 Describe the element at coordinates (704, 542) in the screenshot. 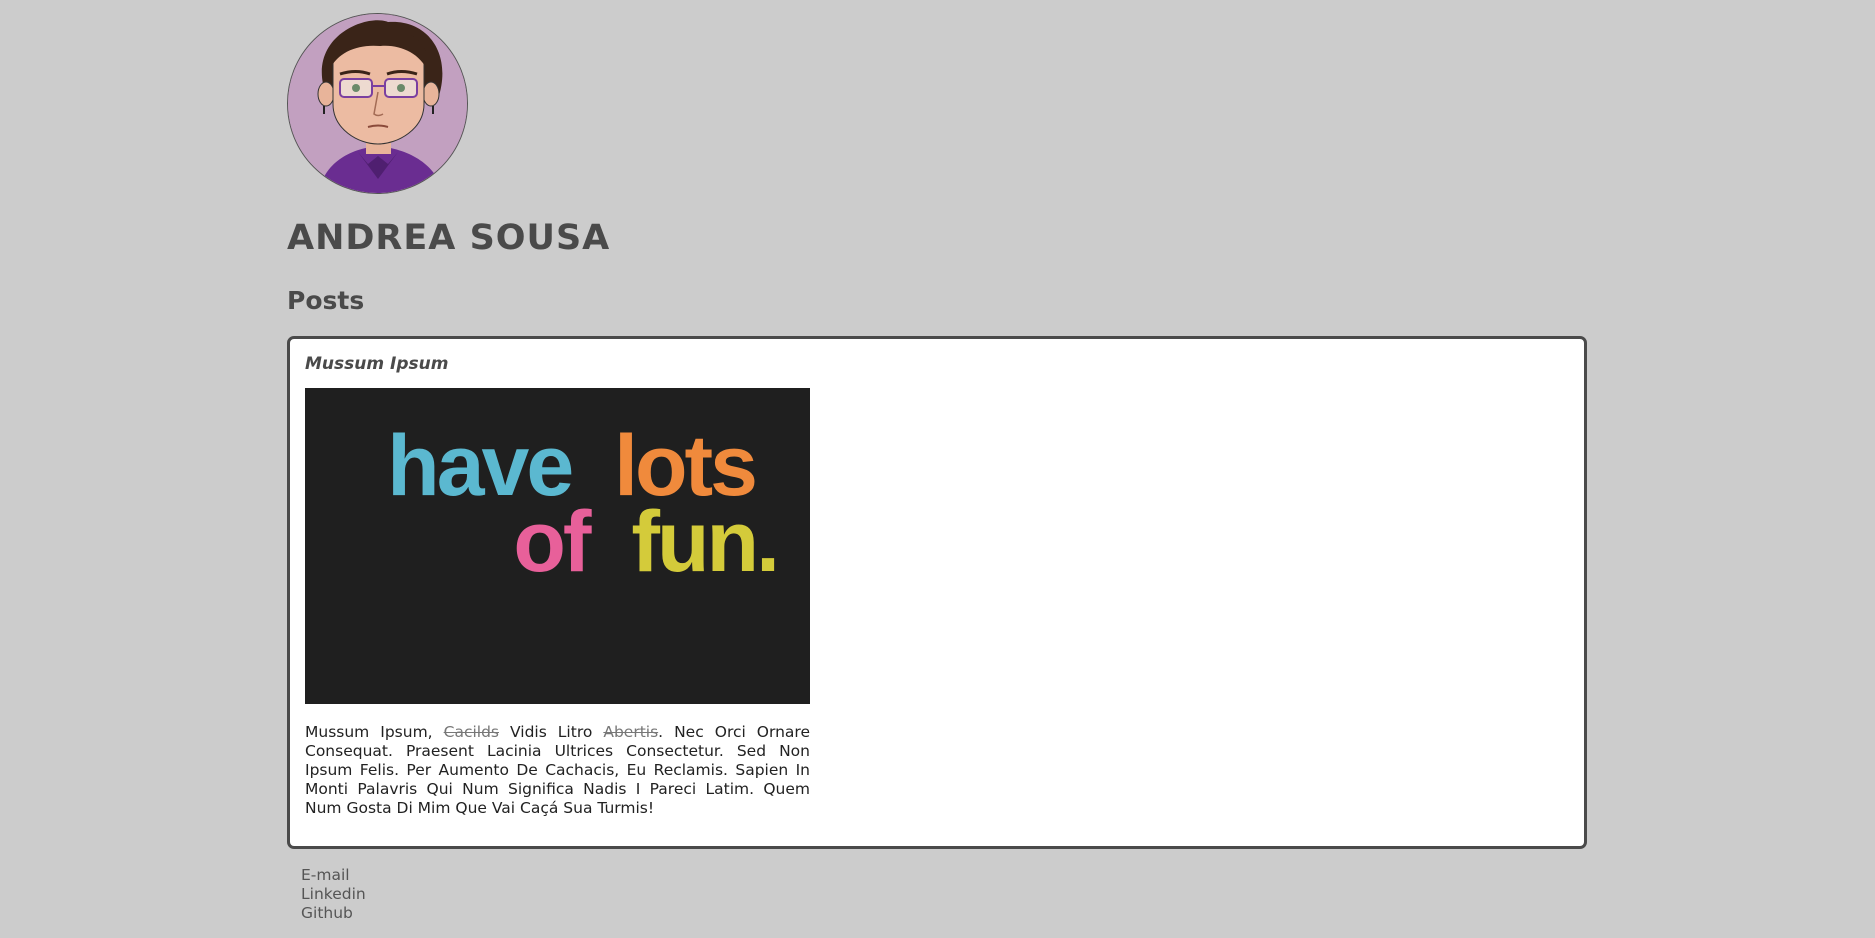

I see `image-word-fun: fun.` at that location.